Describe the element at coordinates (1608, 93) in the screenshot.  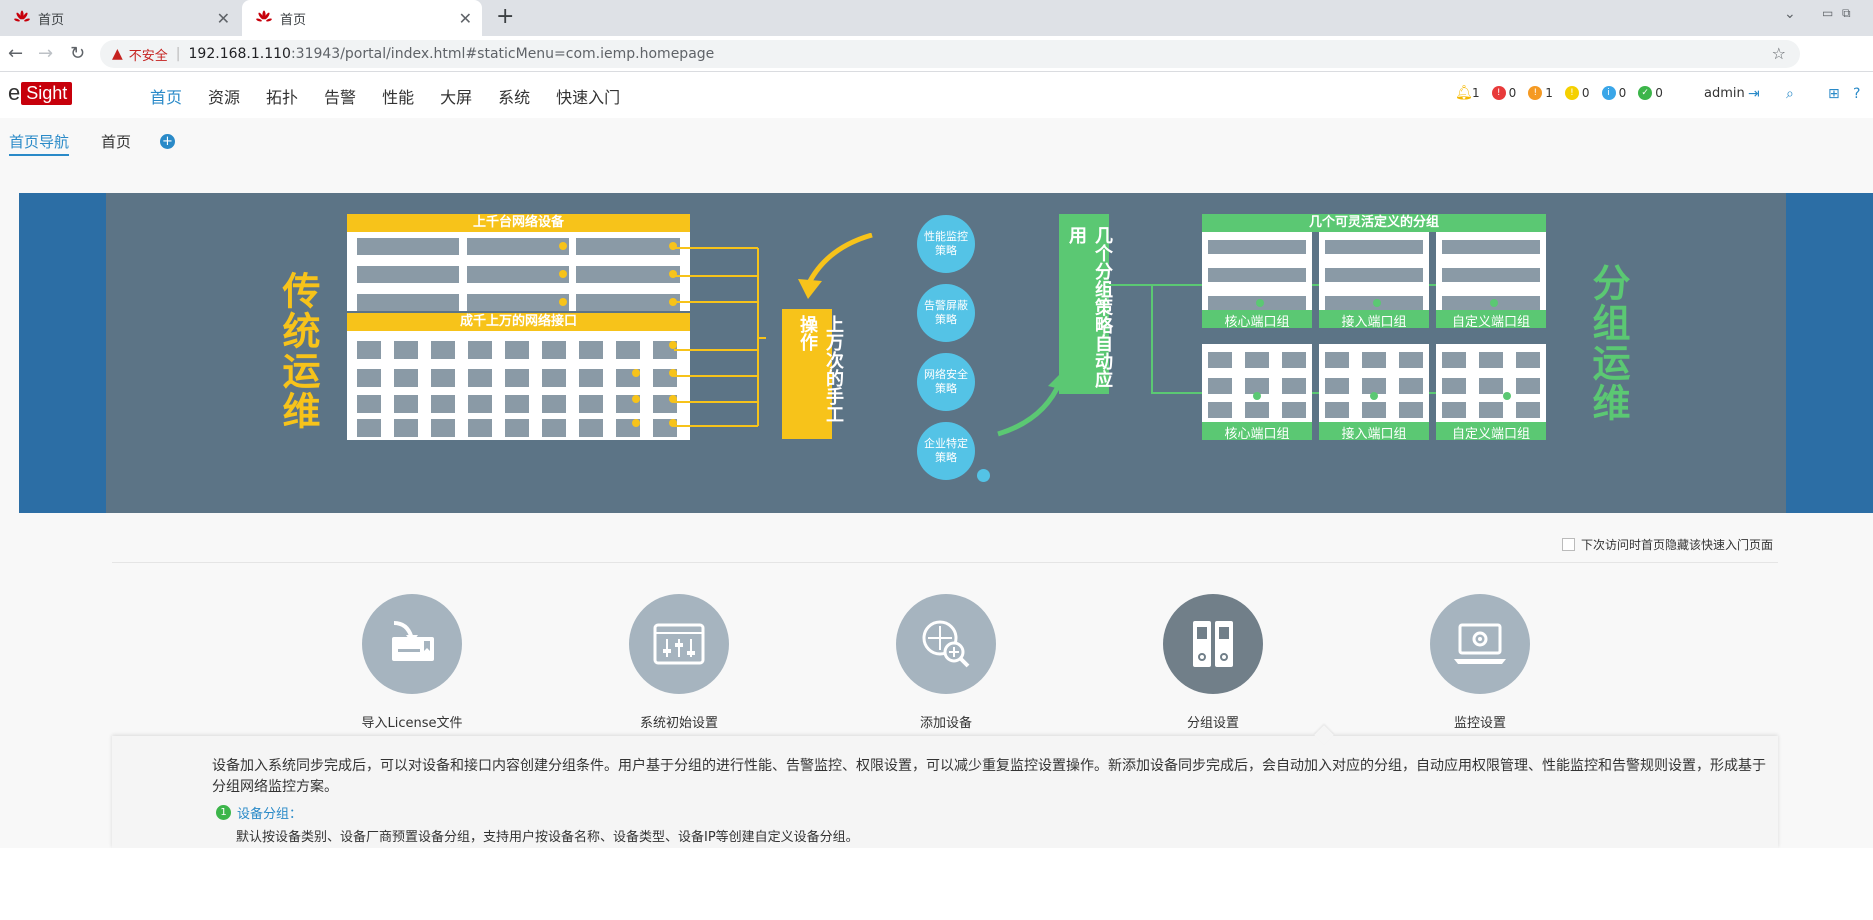
I see `warning-info-icon: i` at that location.